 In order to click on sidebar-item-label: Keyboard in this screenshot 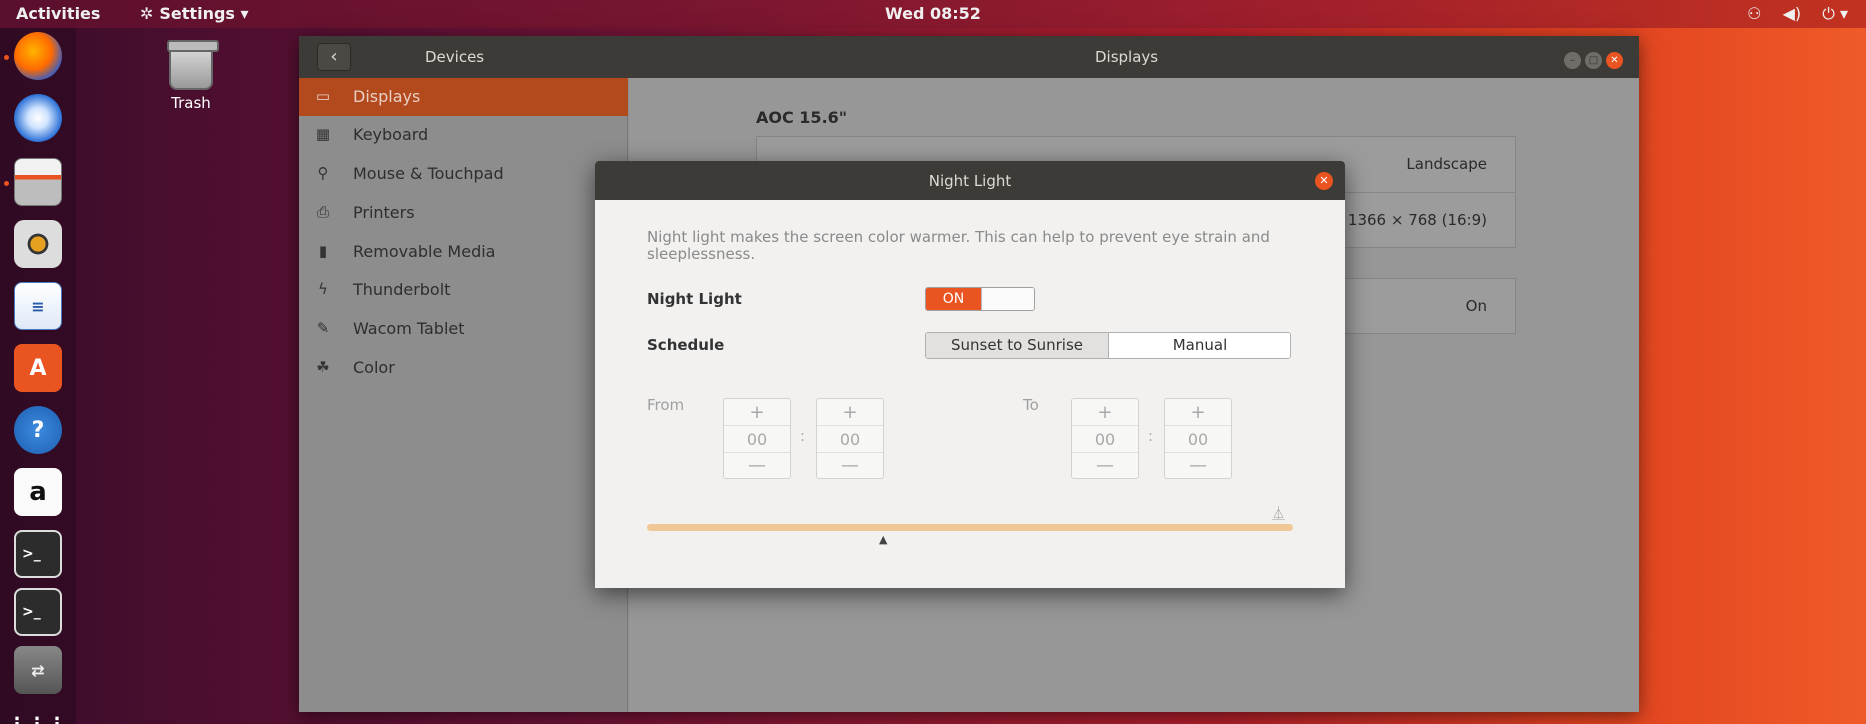, I will do `click(391, 134)`.